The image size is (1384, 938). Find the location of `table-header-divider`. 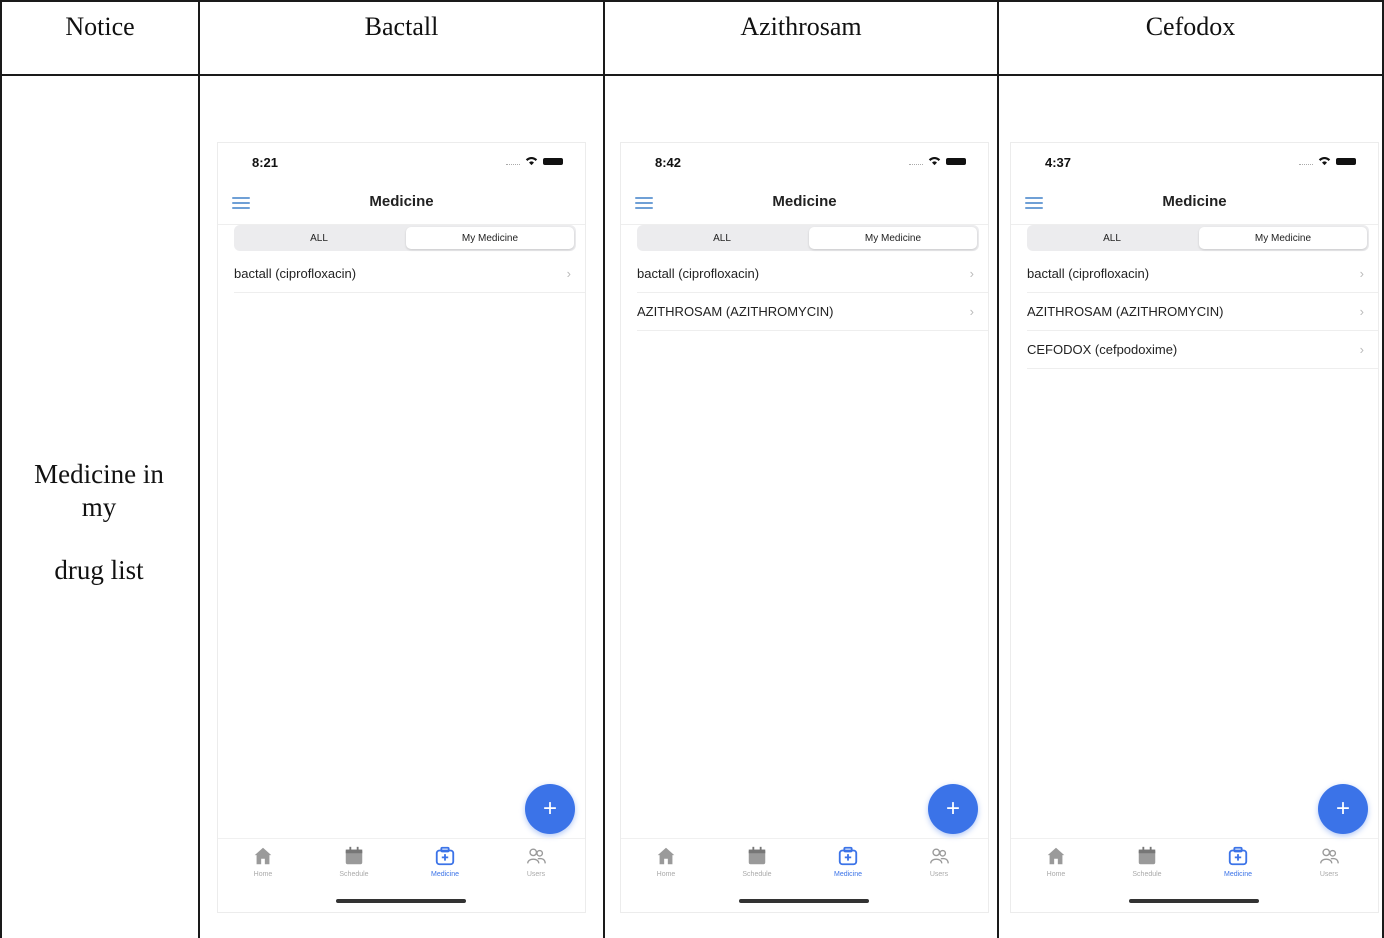

table-header-divider is located at coordinates (692, 75).